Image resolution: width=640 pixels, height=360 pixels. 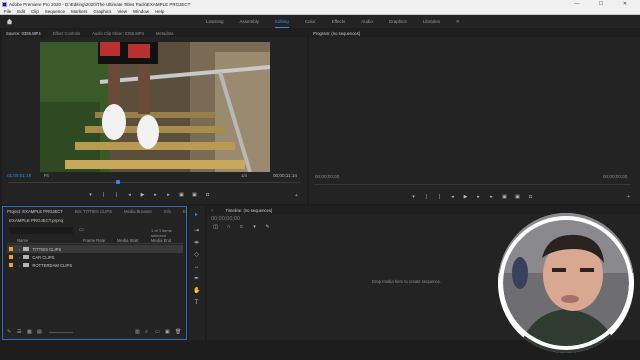 What do you see at coordinates (327, 176) in the screenshot?
I see `program-timecode-left: 00;00;00;00` at bounding box center [327, 176].